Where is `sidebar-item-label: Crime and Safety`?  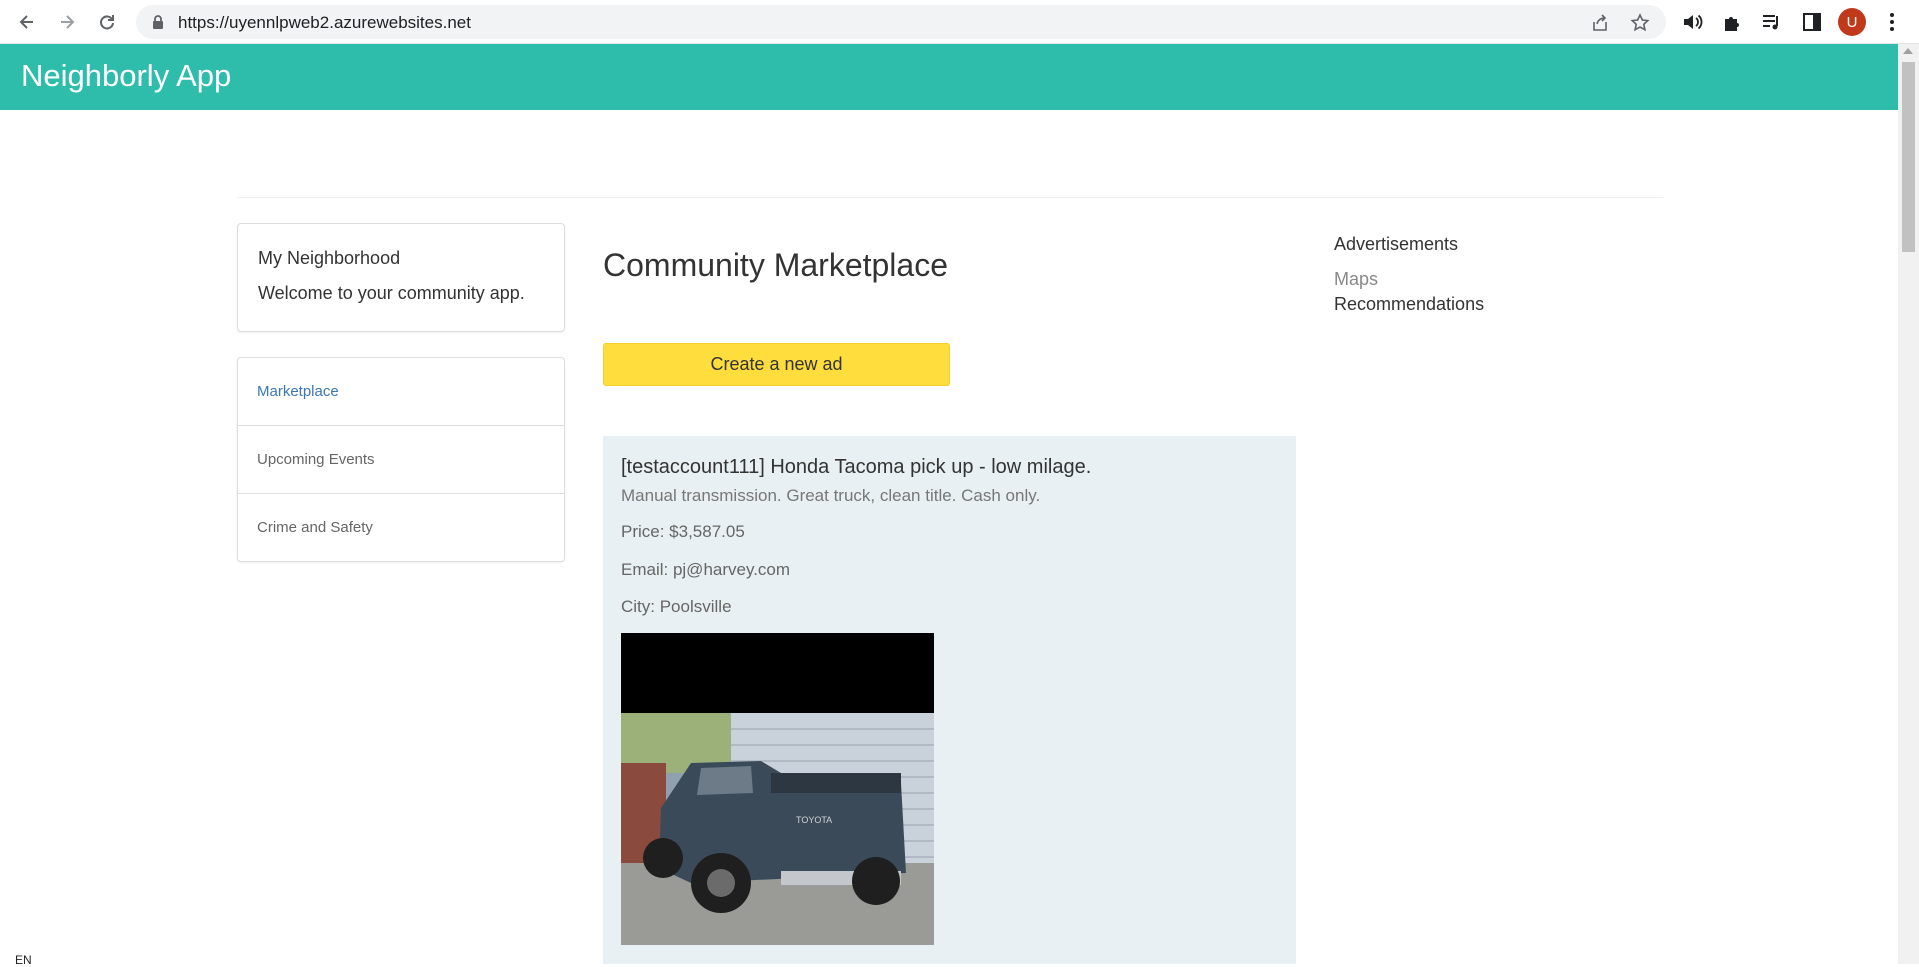
sidebar-item-label: Crime and Safety is located at coordinates (315, 527).